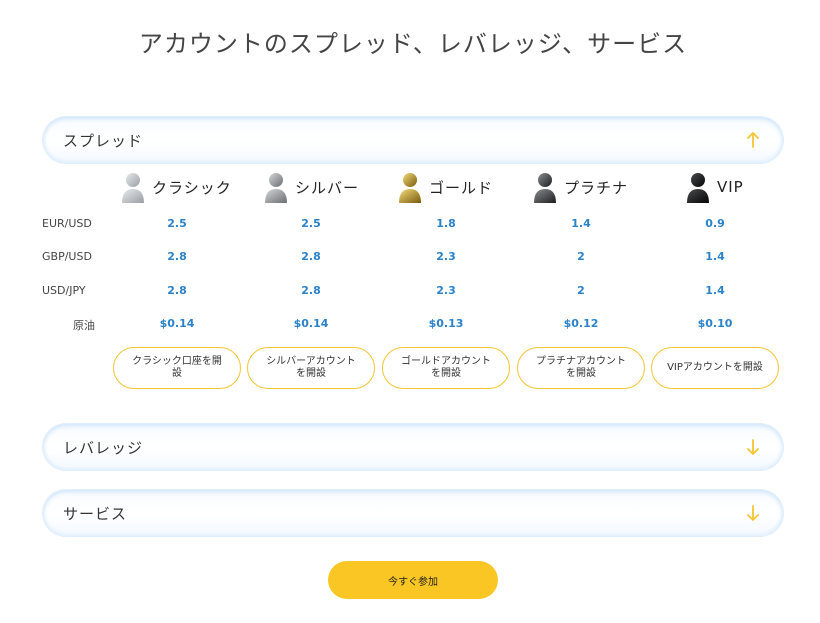  What do you see at coordinates (410, 188) in the screenshot?
I see `person-gold-icon` at bounding box center [410, 188].